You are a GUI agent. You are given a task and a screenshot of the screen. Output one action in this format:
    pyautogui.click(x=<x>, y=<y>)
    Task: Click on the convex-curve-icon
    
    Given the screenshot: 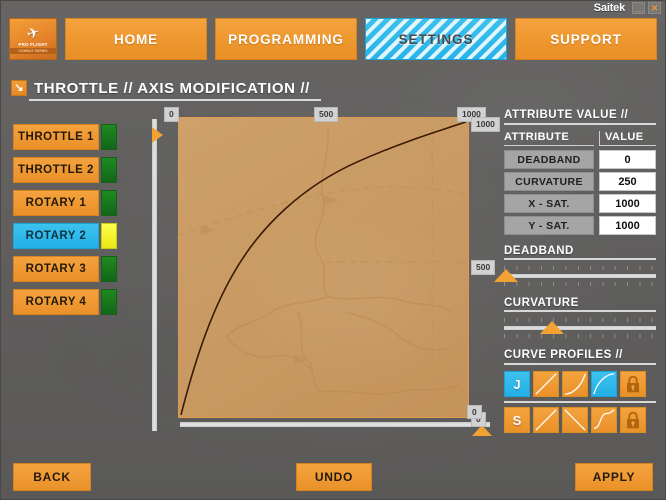 What is the action you would take?
    pyautogui.click(x=604, y=384)
    